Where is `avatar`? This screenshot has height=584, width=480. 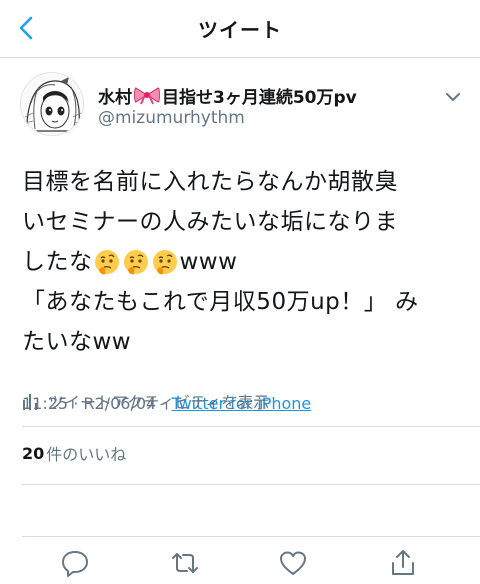
avatar is located at coordinates (52, 104).